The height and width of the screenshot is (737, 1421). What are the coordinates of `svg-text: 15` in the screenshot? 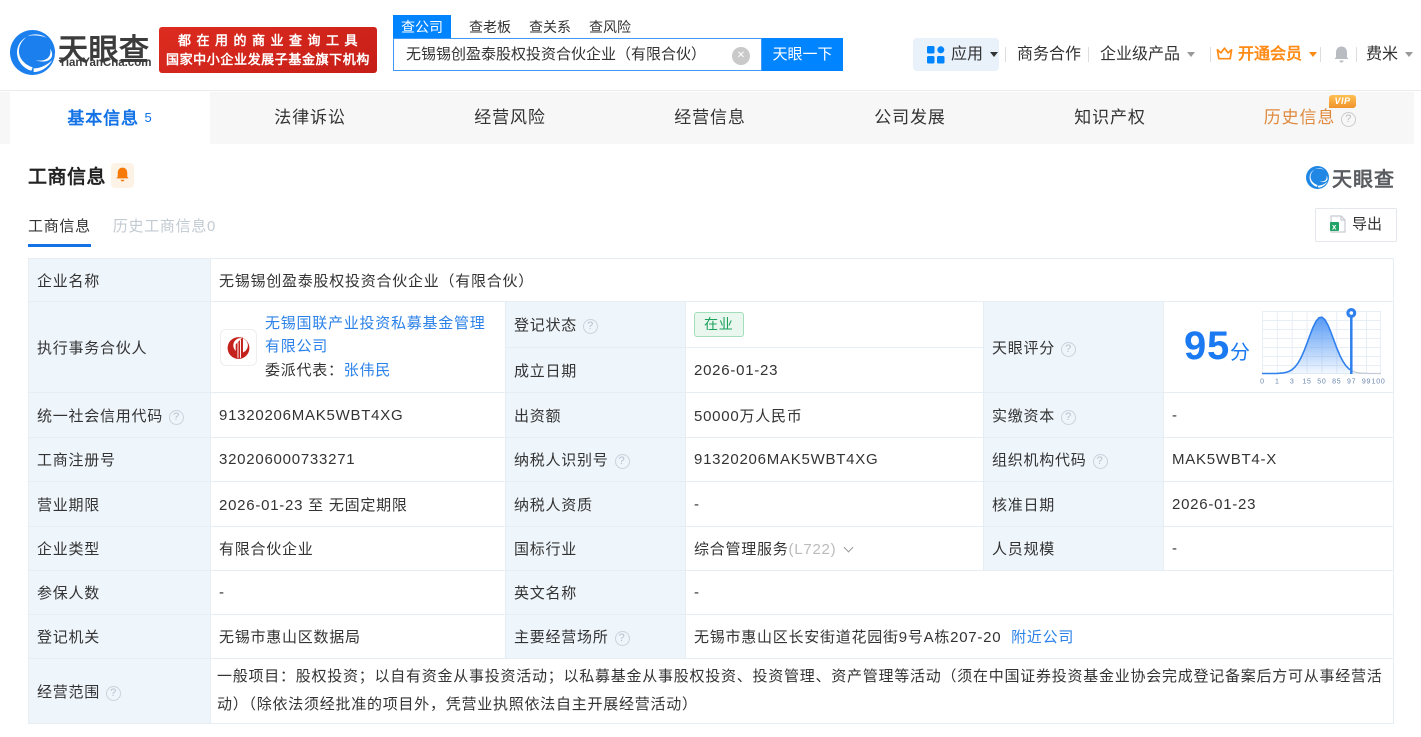 It's located at (1306, 382).